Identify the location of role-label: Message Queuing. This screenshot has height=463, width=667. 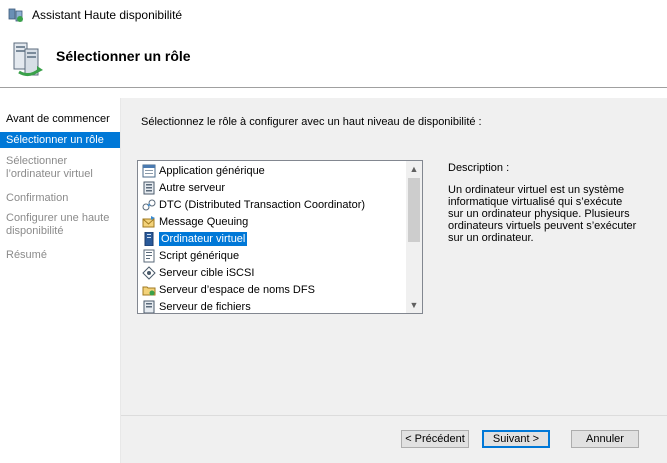
(204, 221).